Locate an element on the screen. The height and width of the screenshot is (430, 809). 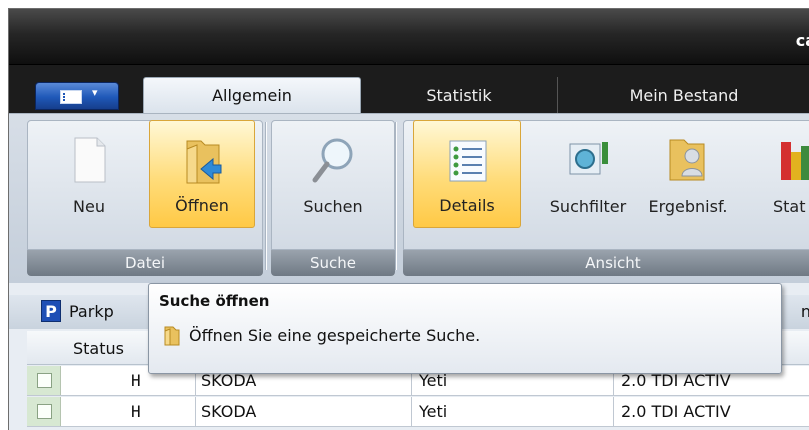
application-menu-button: ▾ is located at coordinates (77, 96).